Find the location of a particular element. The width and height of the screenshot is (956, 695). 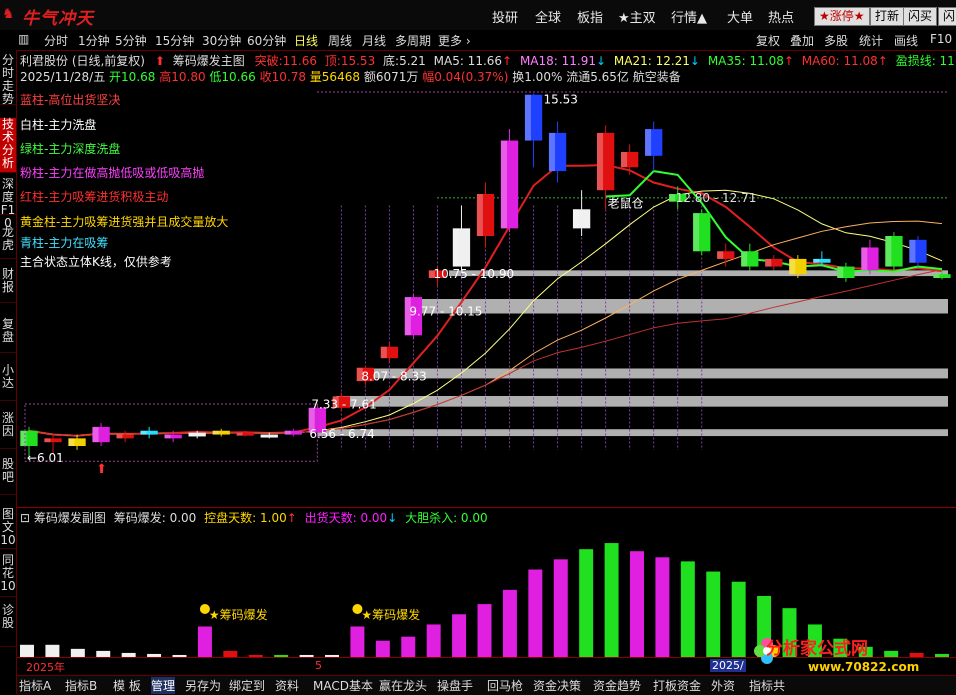

sidebar-tab: 图文10 is located at coordinates (8, 528).